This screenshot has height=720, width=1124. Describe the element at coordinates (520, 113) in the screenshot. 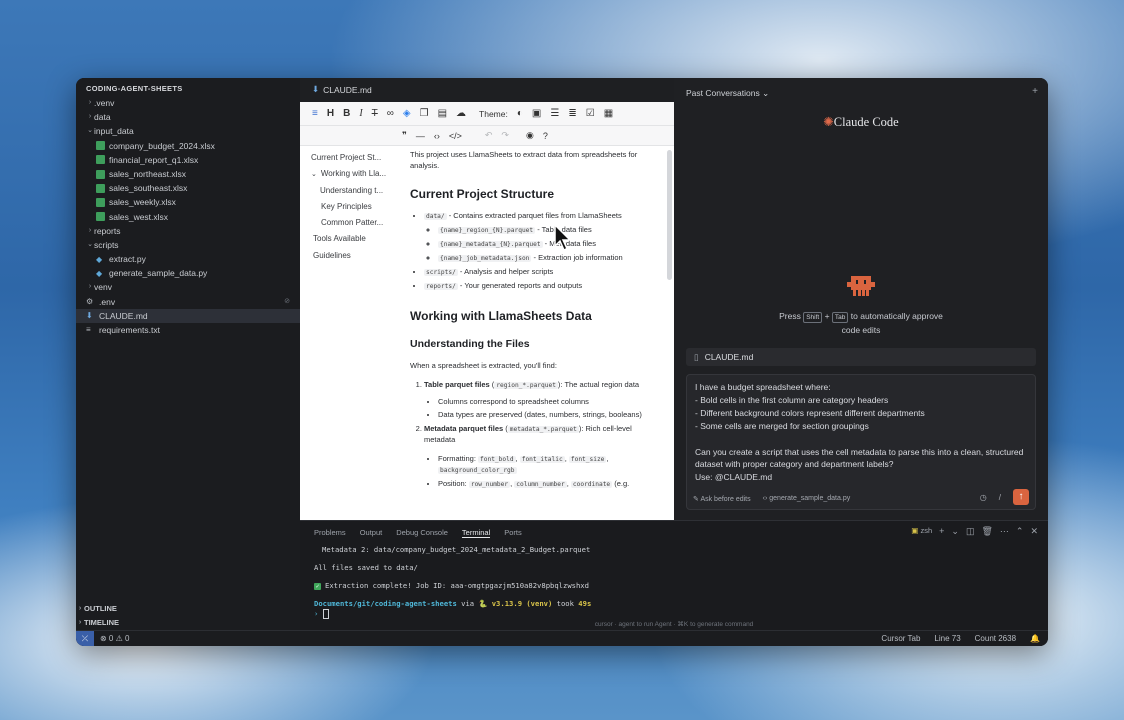

I see `theme-icon: ◐` at that location.